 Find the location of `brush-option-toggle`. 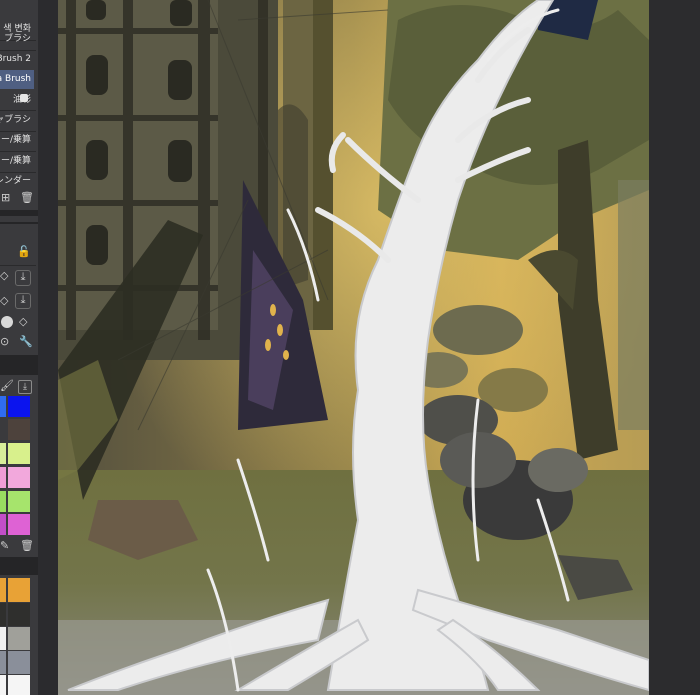

brush-option-toggle is located at coordinates (24, 98).